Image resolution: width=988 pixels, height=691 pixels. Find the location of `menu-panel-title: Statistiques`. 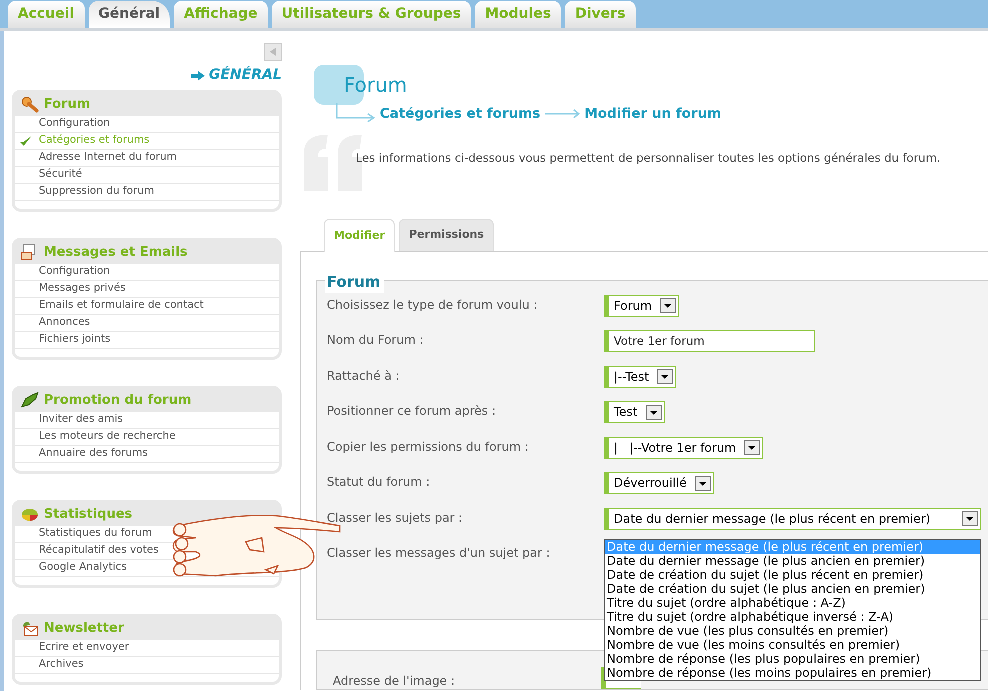

menu-panel-title: Statistiques is located at coordinates (88, 515).